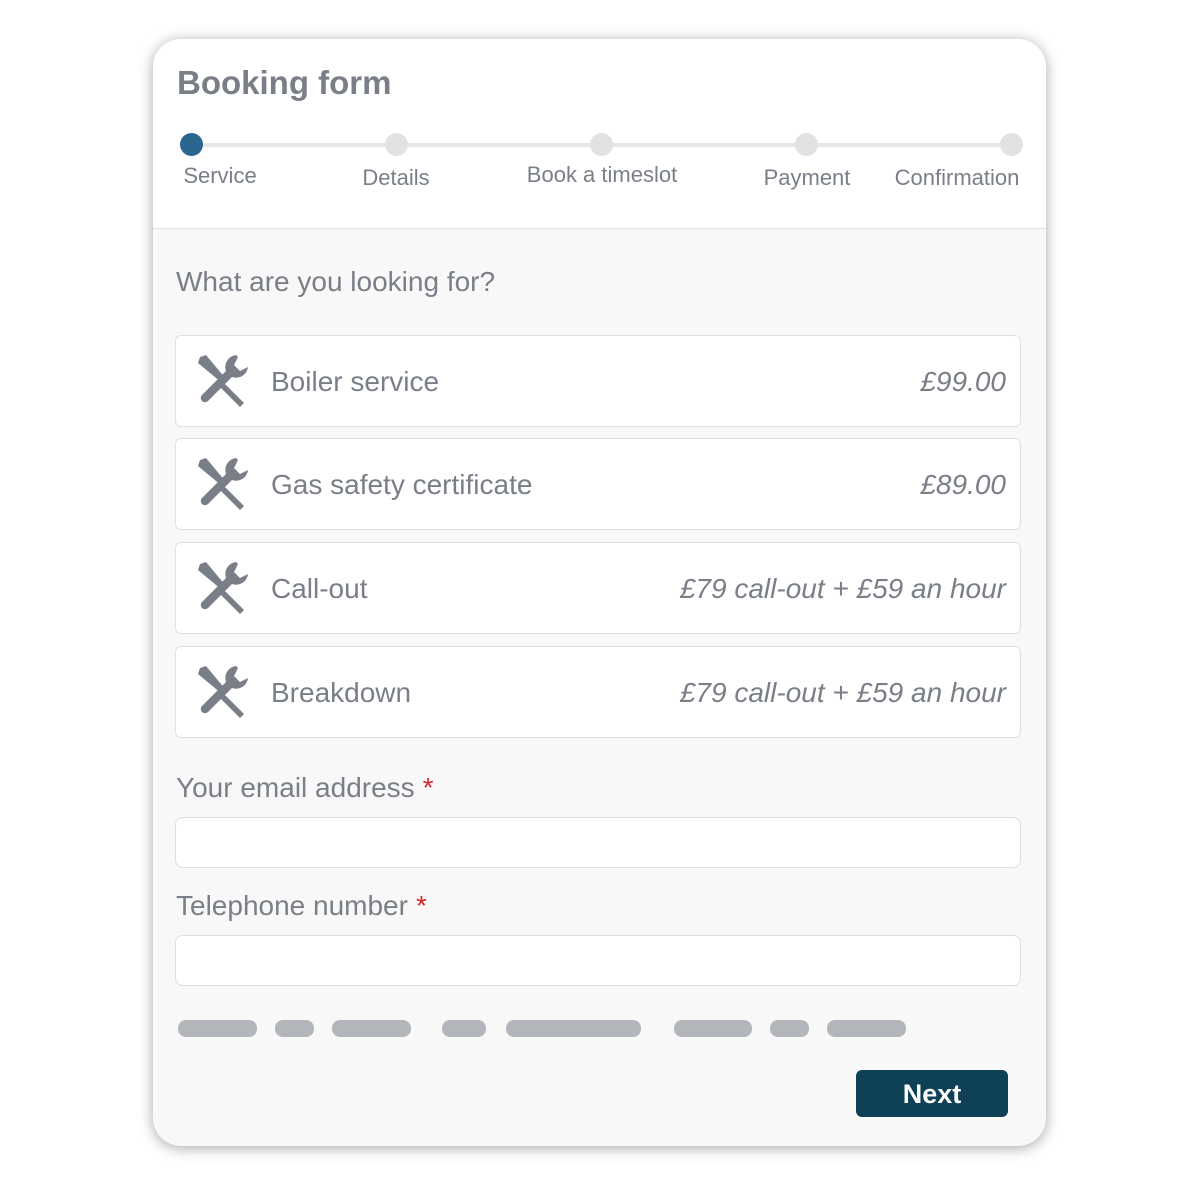 The image size is (1200, 1188). What do you see at coordinates (341, 692) in the screenshot?
I see `service-name: Breakdown` at bounding box center [341, 692].